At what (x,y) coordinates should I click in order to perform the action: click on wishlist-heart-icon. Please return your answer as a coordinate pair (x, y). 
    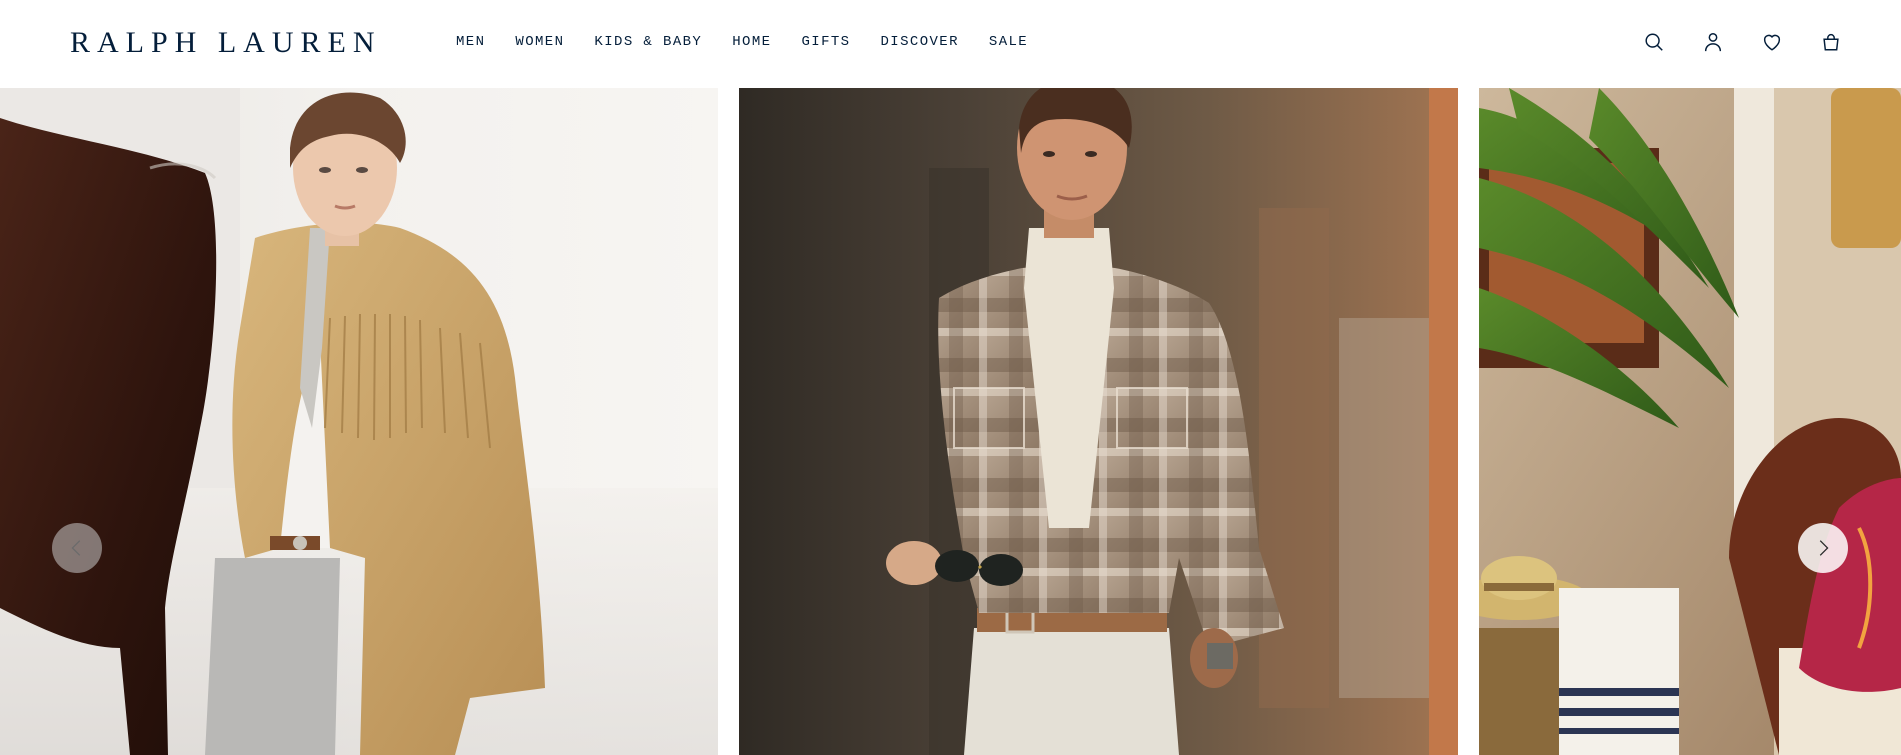
    Looking at the image, I should click on (1772, 42).